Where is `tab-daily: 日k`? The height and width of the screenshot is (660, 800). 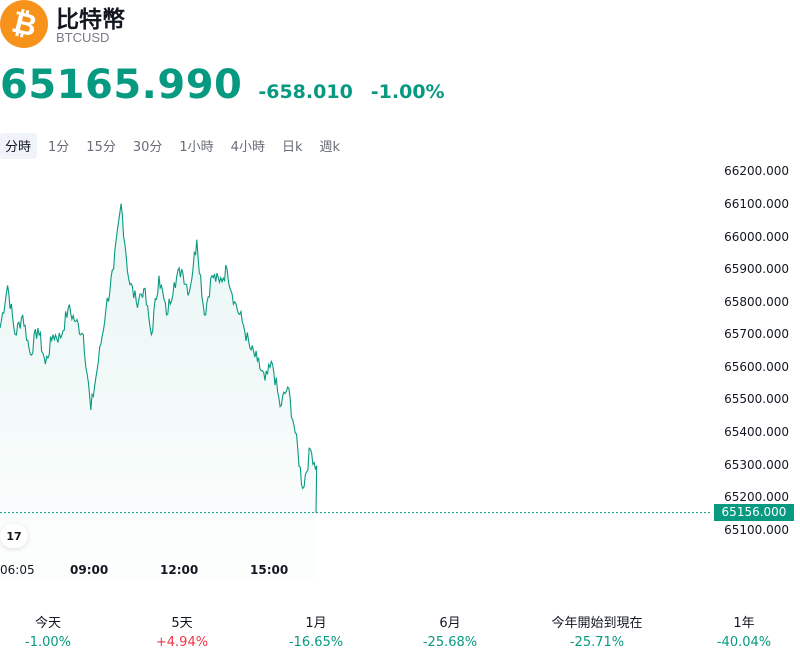
tab-daily: 日k is located at coordinates (293, 146).